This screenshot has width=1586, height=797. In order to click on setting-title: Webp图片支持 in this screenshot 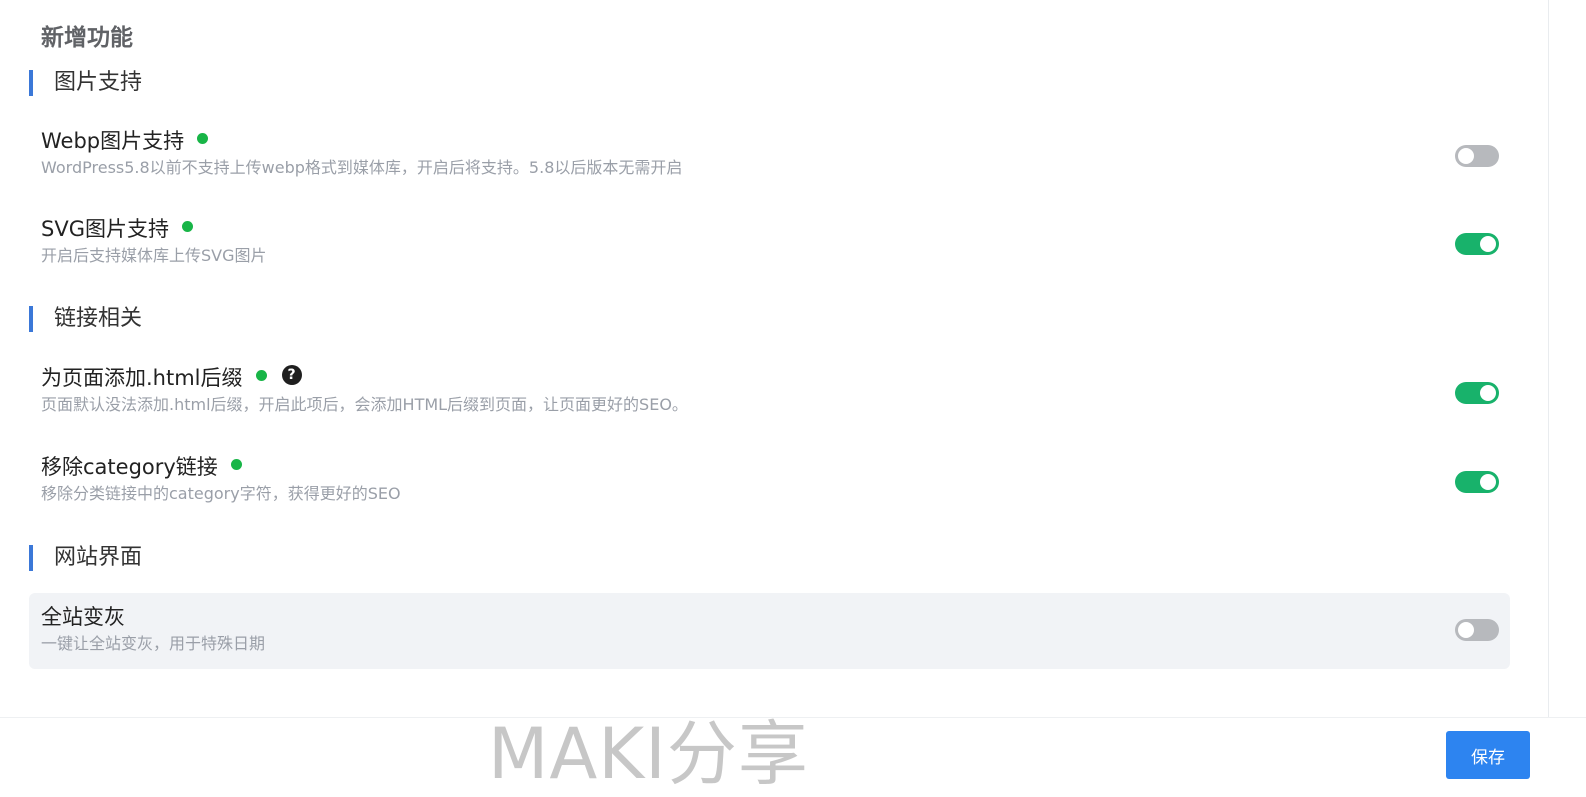, I will do `click(113, 141)`.